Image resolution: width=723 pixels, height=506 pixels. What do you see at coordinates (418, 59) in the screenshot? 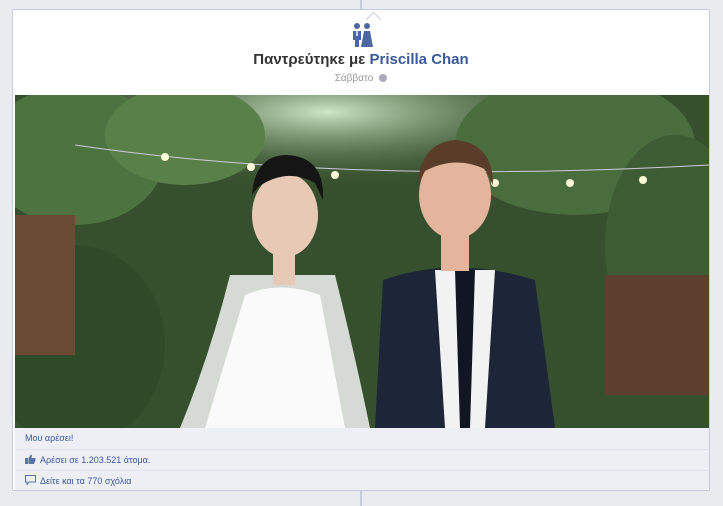
I see `partner-name-link: Priscilla Chan` at bounding box center [418, 59].